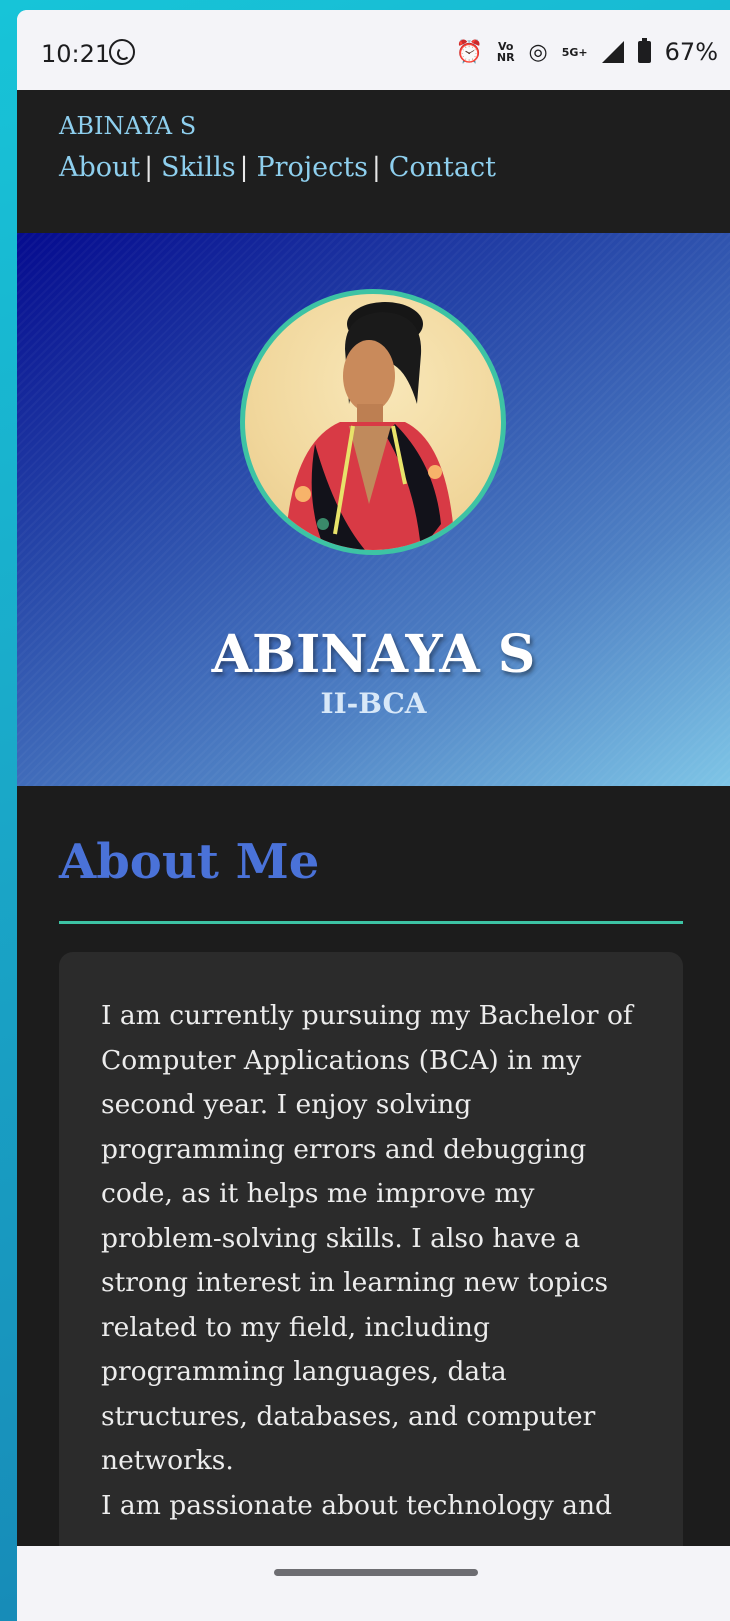 The height and width of the screenshot is (1621, 730). I want to click on about-paragraph: I am passionate about technology and, so click(356, 1505).